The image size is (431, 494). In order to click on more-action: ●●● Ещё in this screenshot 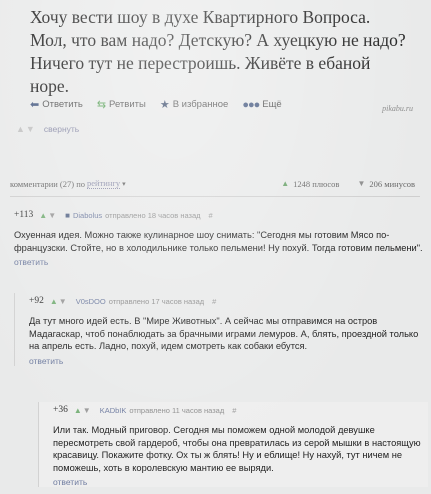, I will do `click(261, 105)`.